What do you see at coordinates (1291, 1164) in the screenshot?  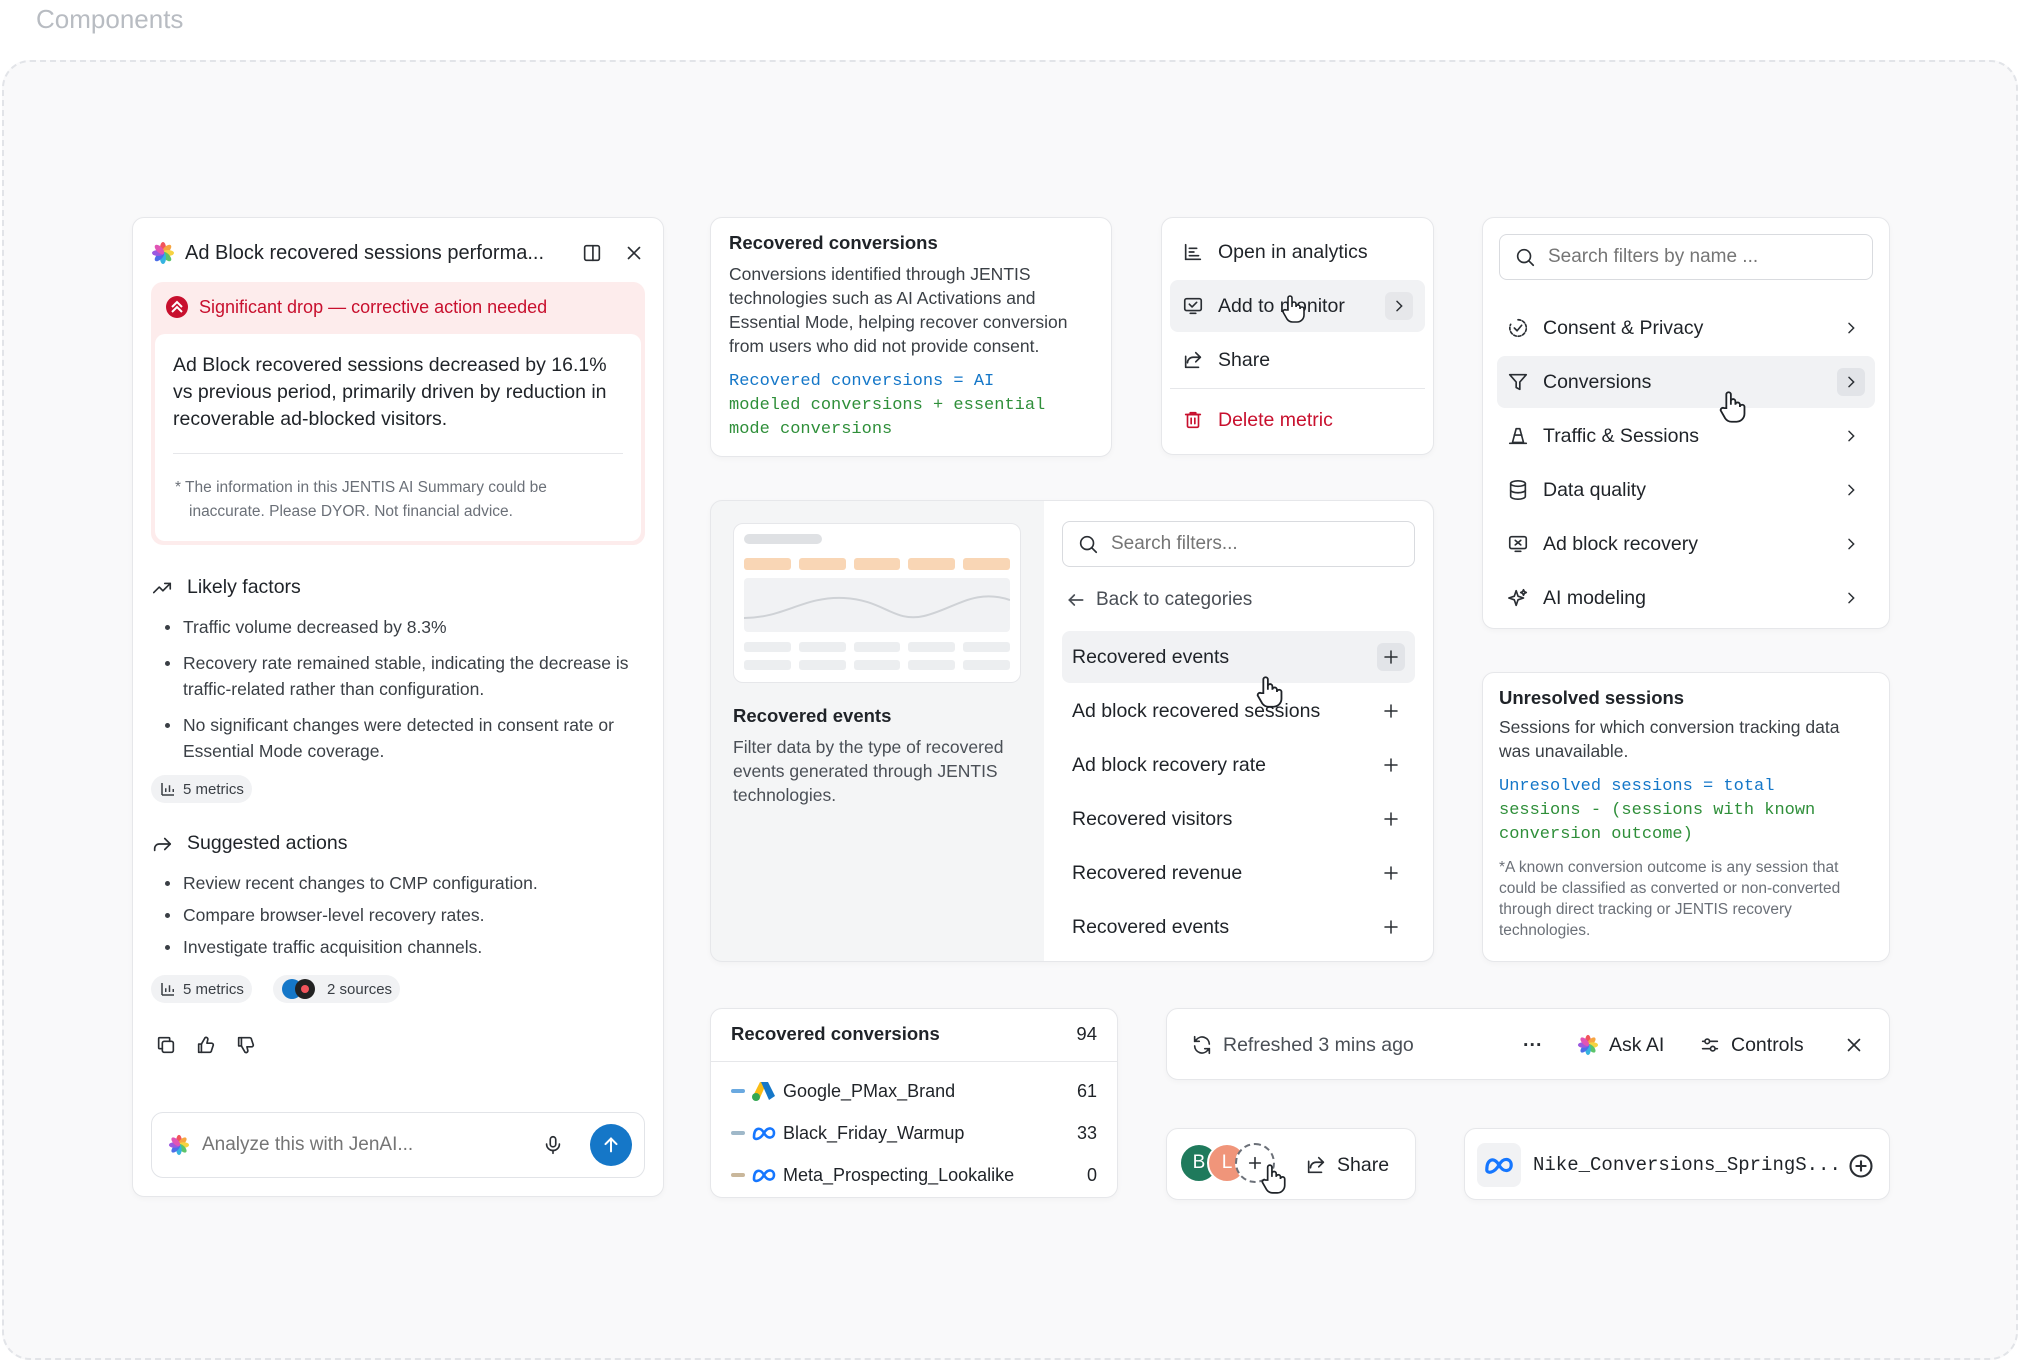 I see `share-bar: B L Share` at bounding box center [1291, 1164].